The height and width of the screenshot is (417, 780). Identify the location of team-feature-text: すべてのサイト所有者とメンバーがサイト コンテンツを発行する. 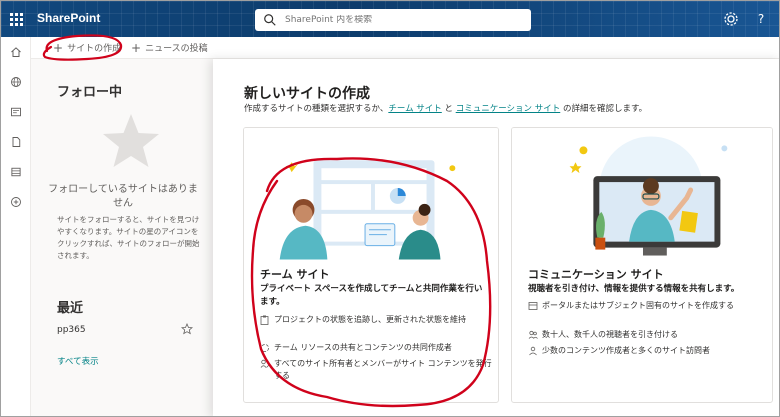
(383, 369).